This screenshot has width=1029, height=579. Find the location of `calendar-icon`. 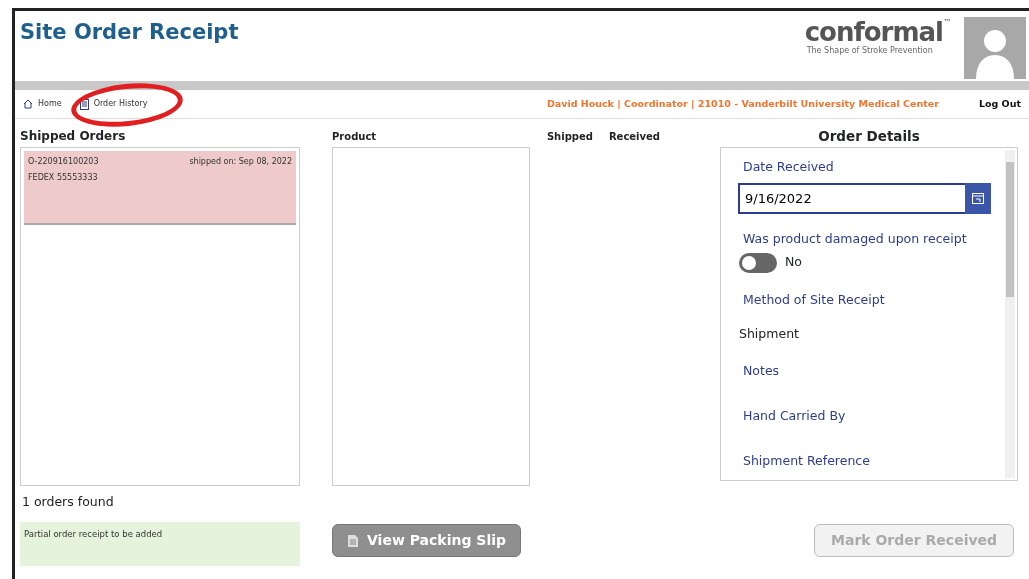

calendar-icon is located at coordinates (978, 198).